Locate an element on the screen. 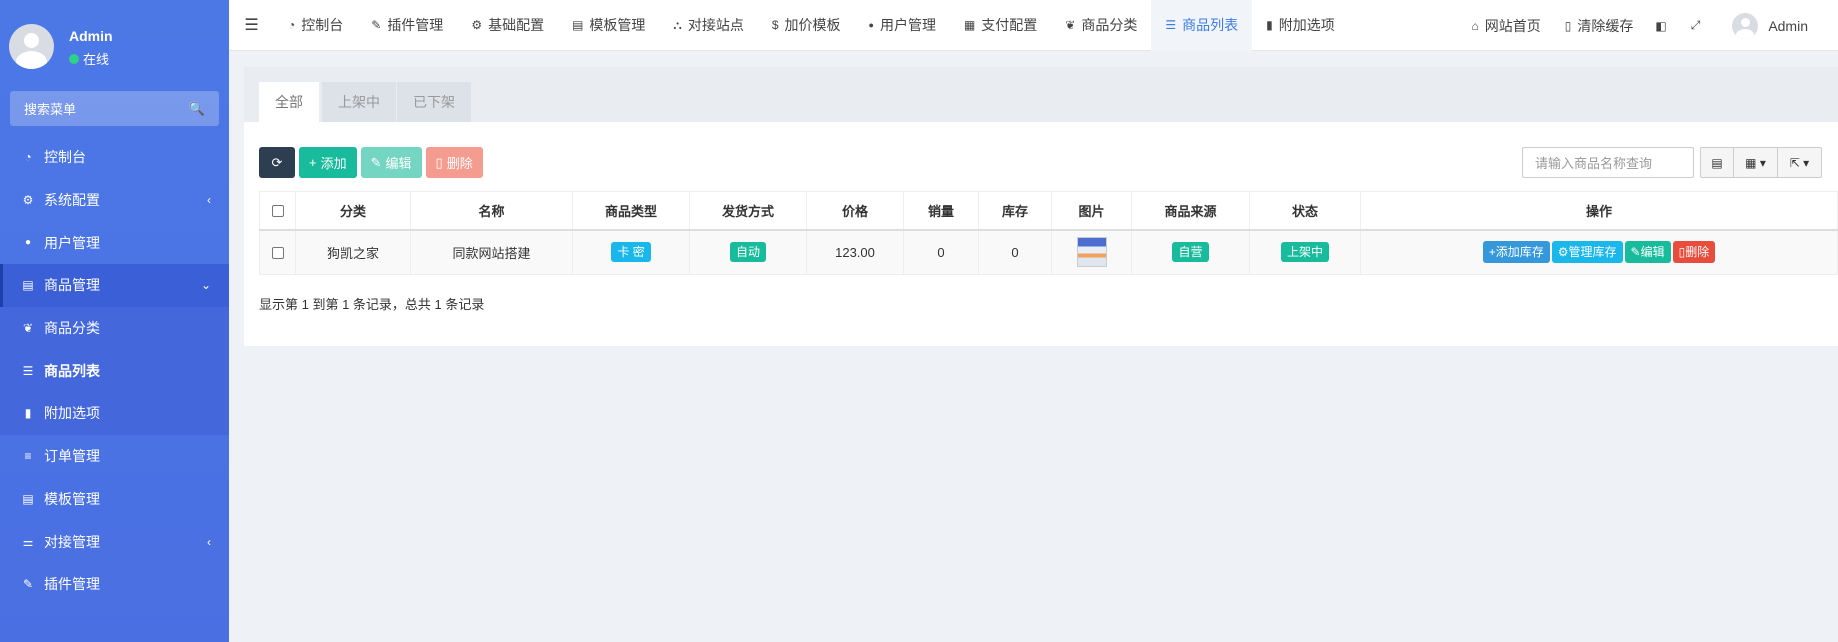  sidebar-item-goods-category: ❦ 商品分类 is located at coordinates (114, 328).